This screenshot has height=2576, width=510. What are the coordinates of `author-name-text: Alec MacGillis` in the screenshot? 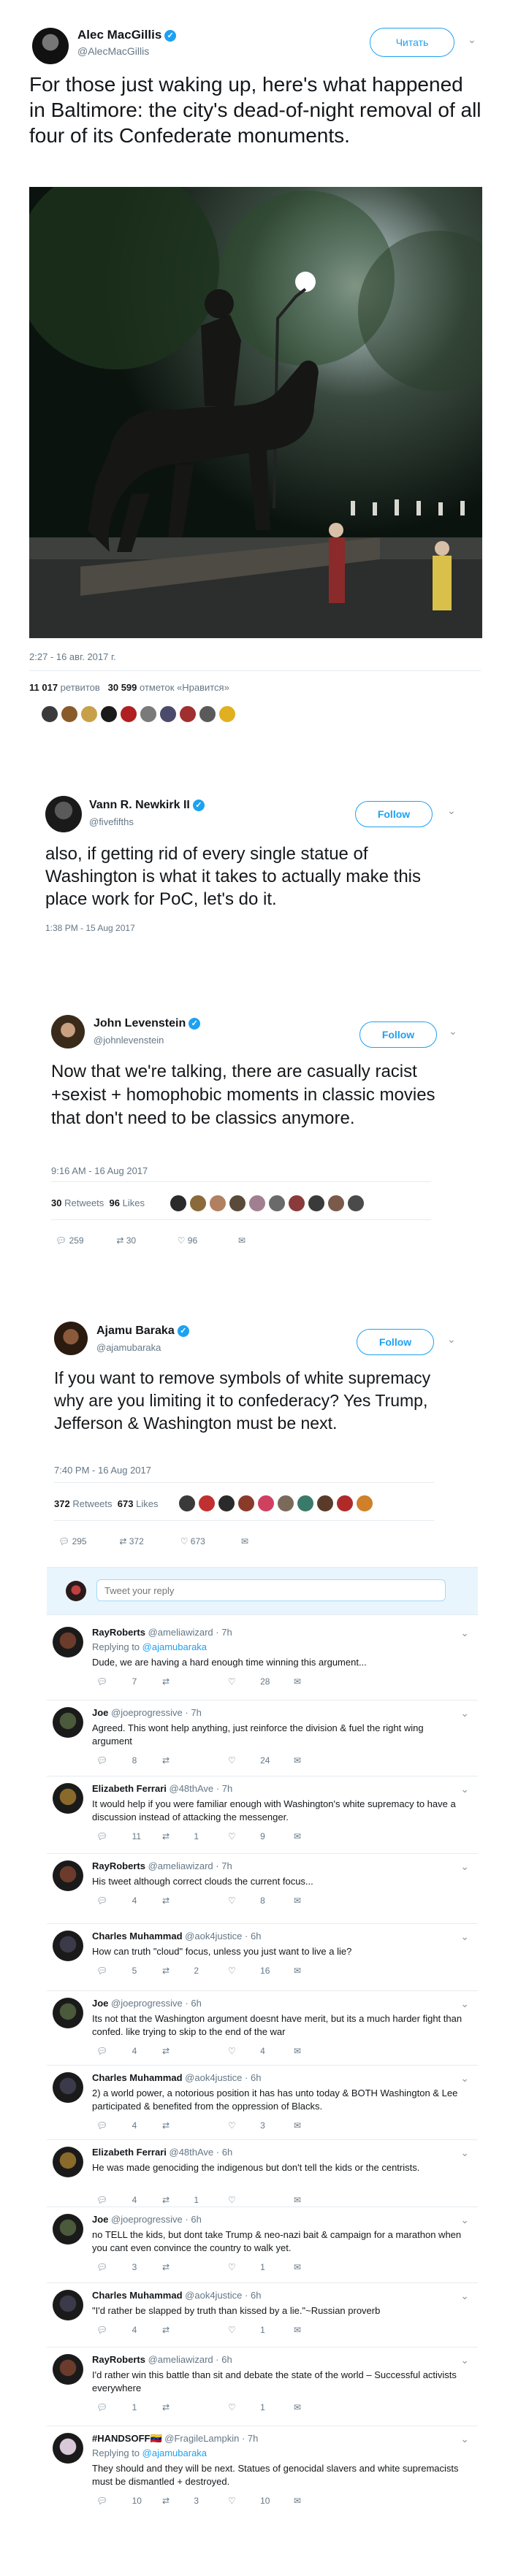 It's located at (119, 35).